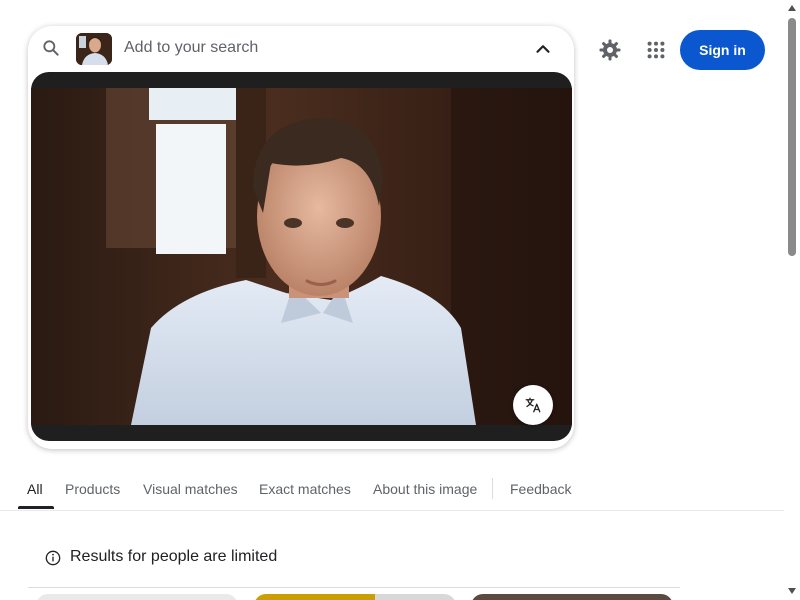 The width and height of the screenshot is (800, 600). I want to click on query-image-thumbnail, so click(94, 49).